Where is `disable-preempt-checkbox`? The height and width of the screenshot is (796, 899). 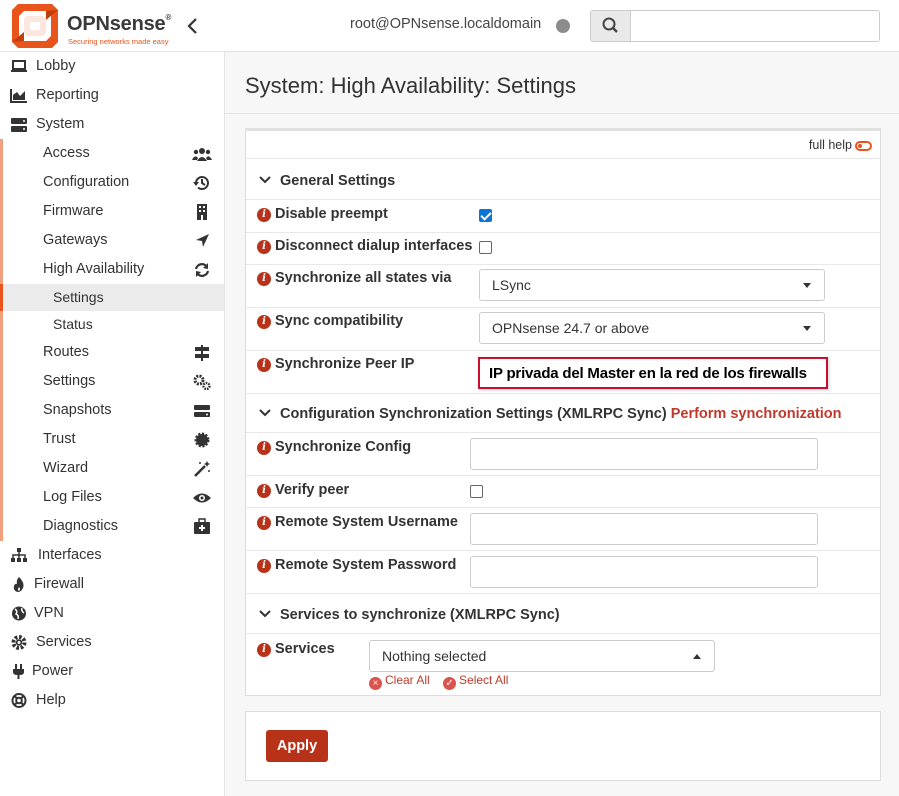
disable-preempt-checkbox is located at coordinates (485, 215).